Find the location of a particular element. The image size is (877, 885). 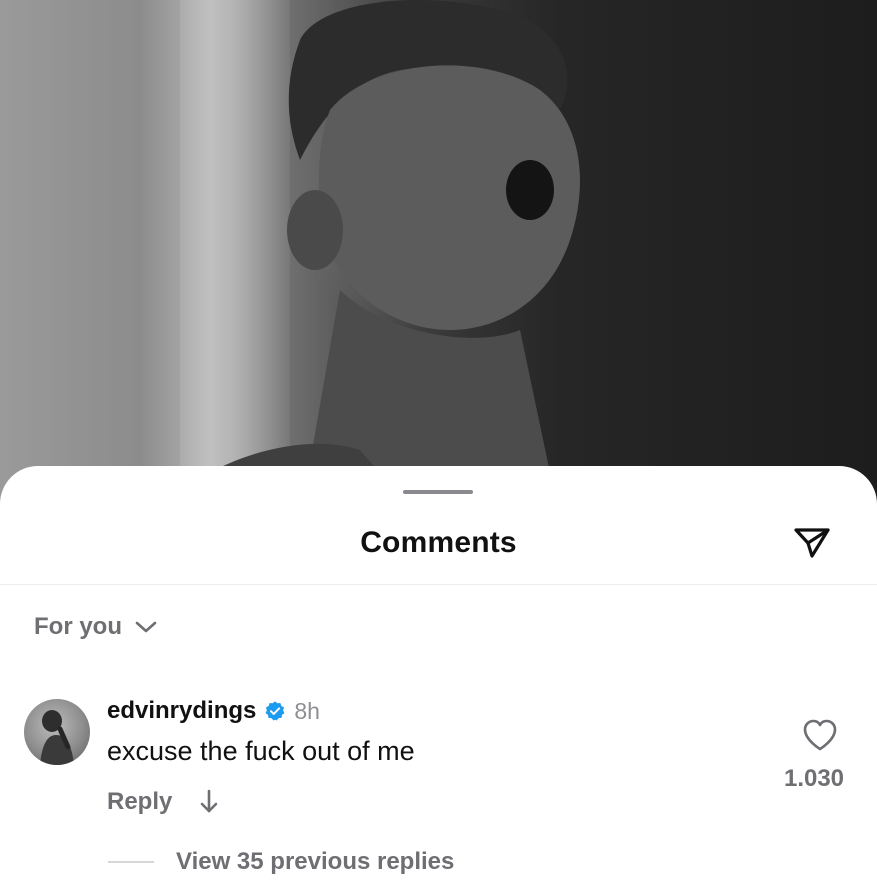

view-replies-label: View 35 previous replies is located at coordinates (315, 861).